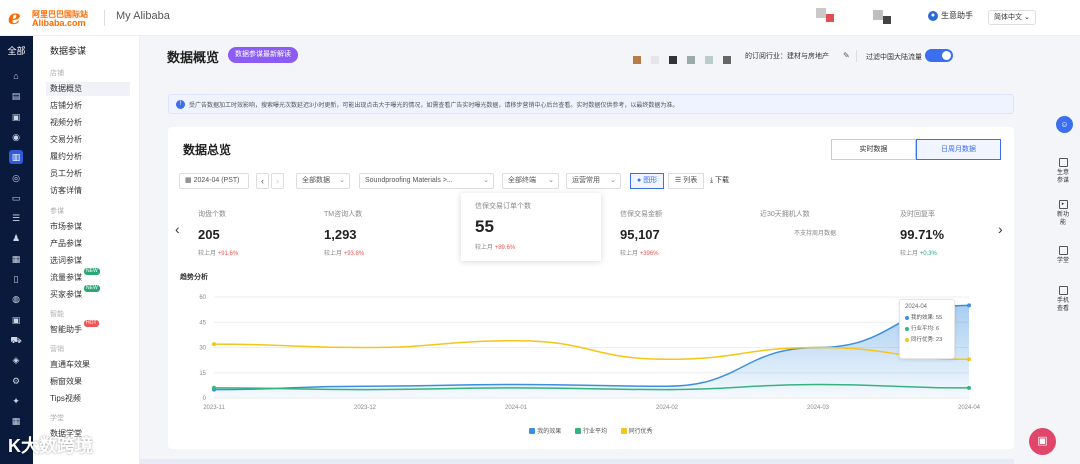 The width and height of the screenshot is (1080, 464). What do you see at coordinates (92, 157) in the screenshot?
I see `nav-item-fulfillment-analysis: 履约分析` at bounding box center [92, 157].